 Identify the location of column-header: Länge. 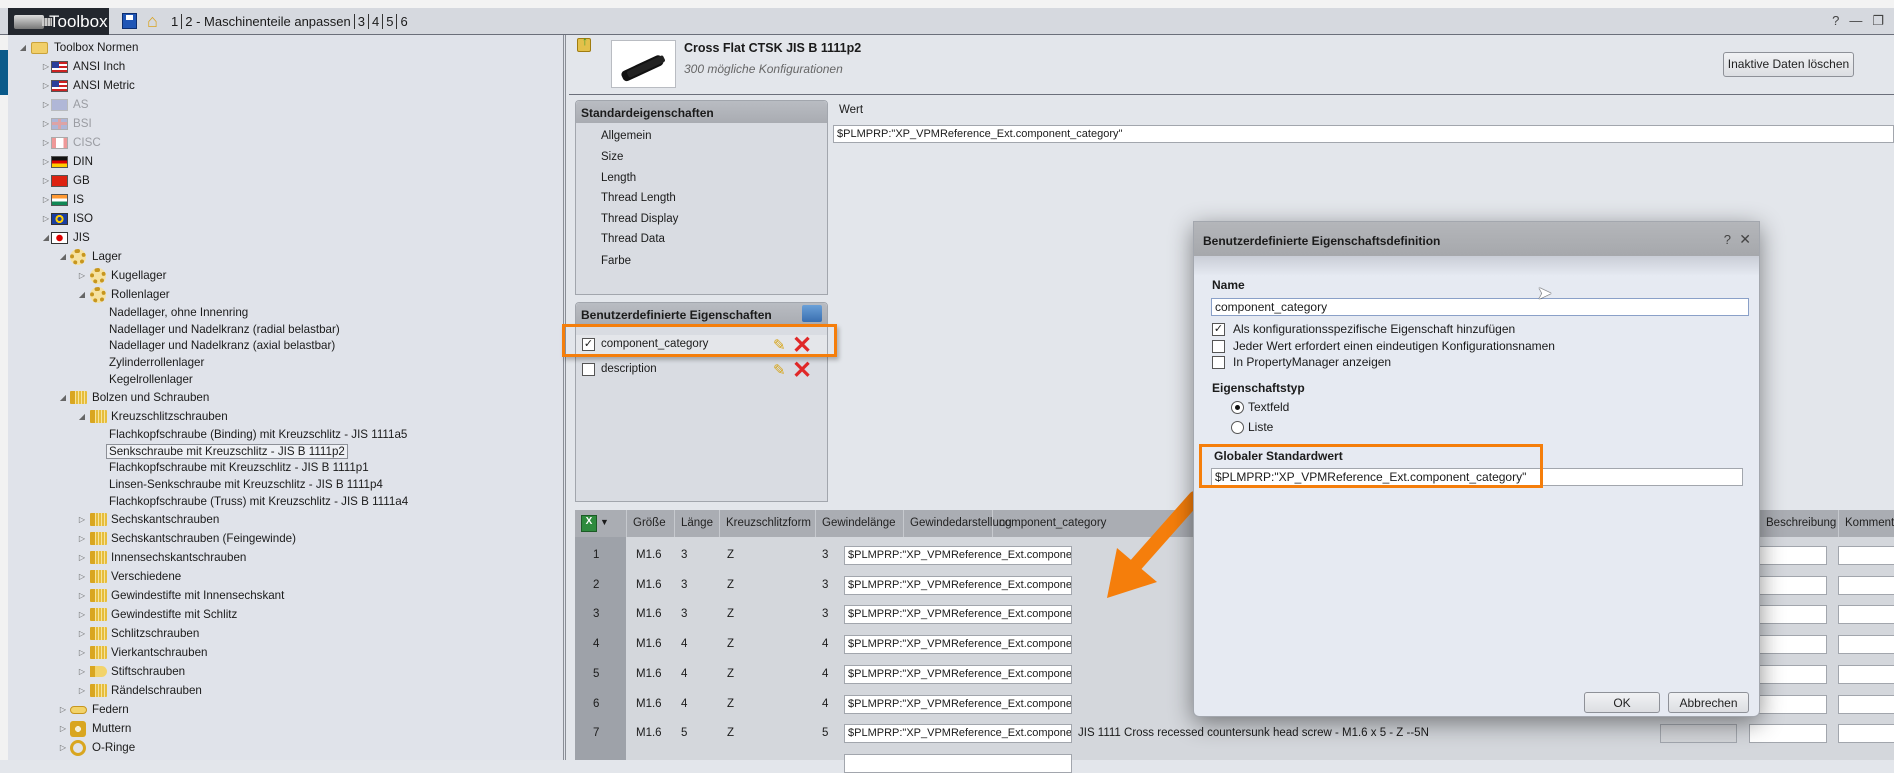
(693, 523).